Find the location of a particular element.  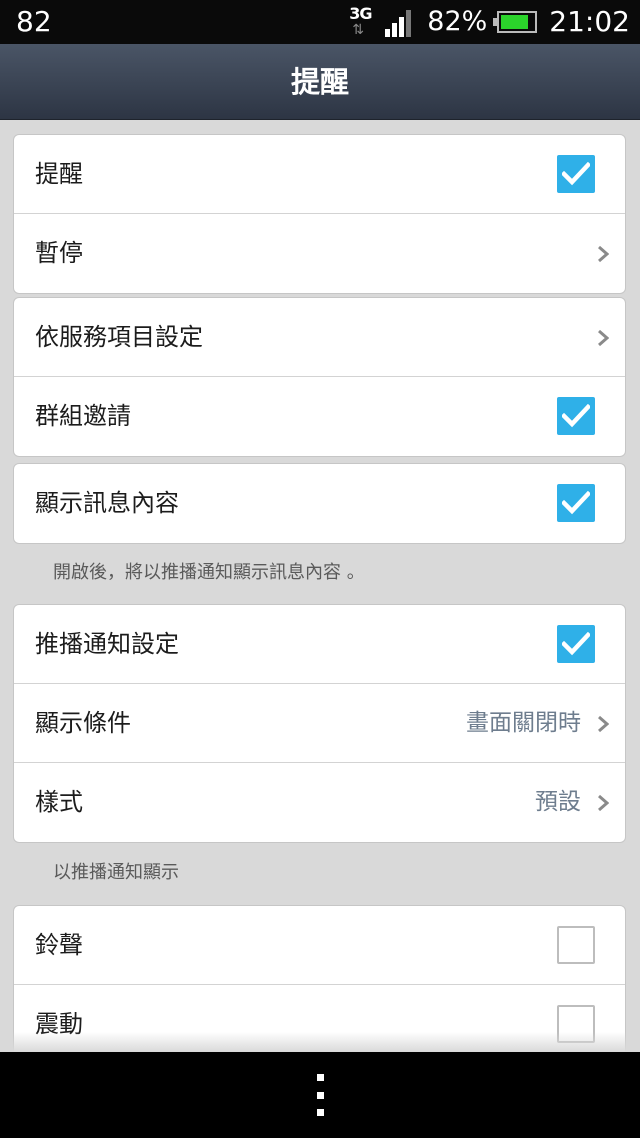

ringtone-checkbox is located at coordinates (576, 945).